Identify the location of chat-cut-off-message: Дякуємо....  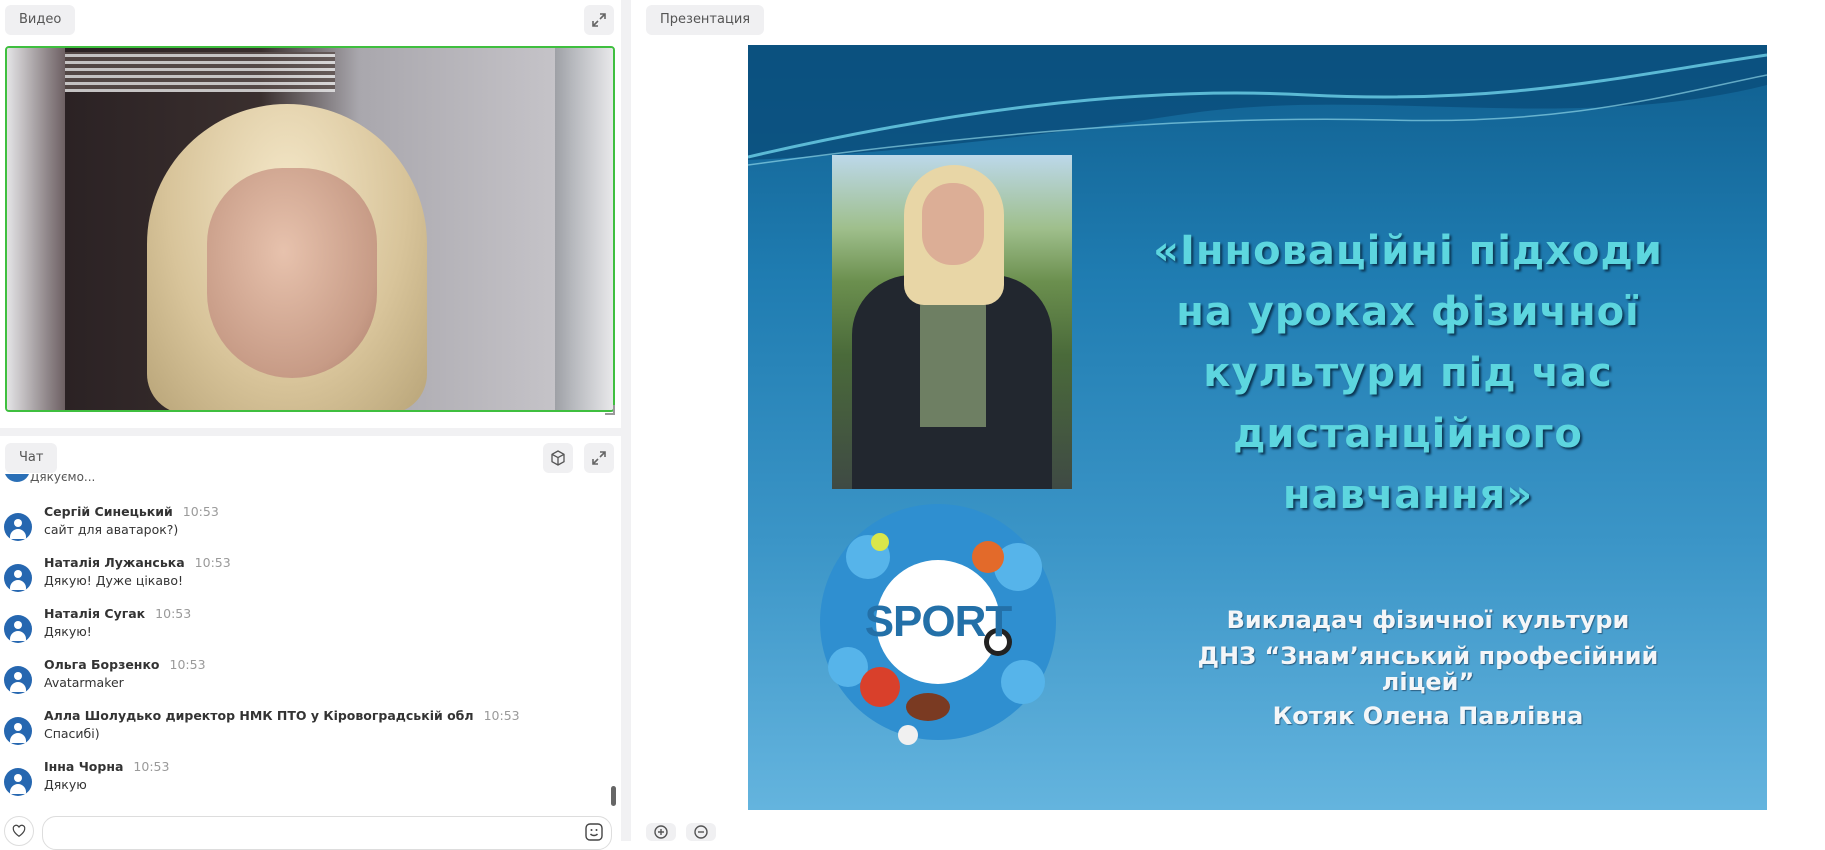
(63, 479).